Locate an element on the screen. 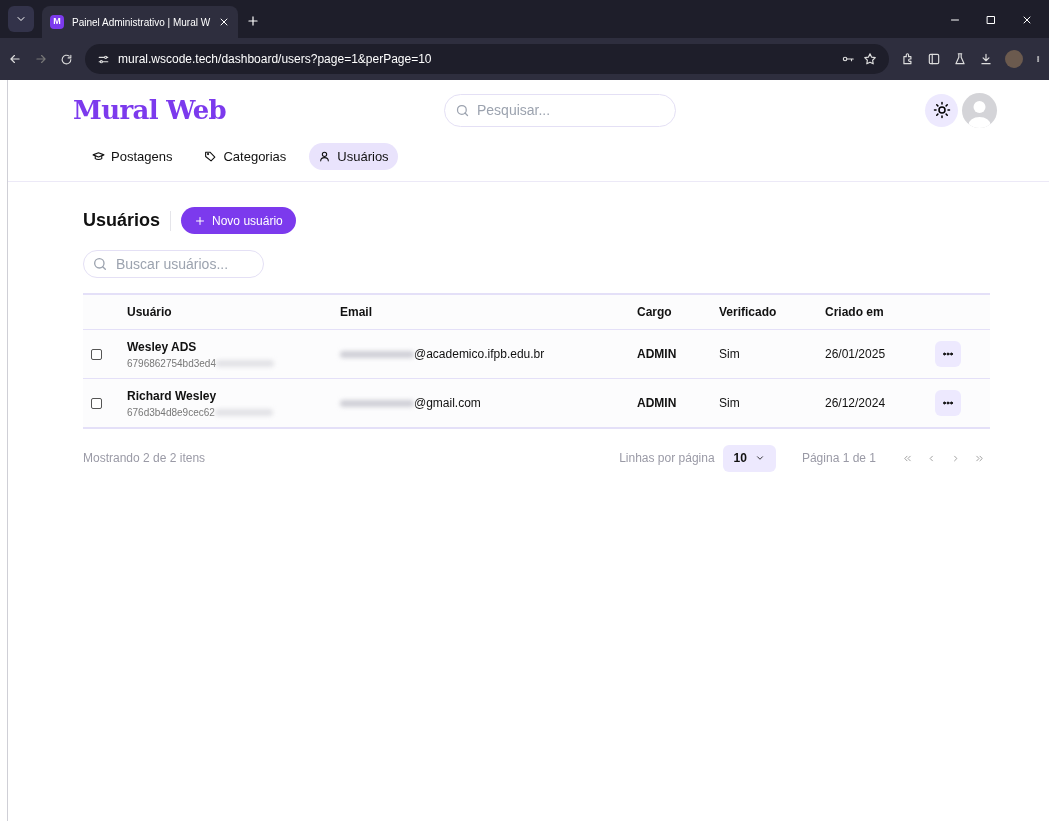 This screenshot has width=1049, height=821. nav-tab: Categorias is located at coordinates (245, 156).